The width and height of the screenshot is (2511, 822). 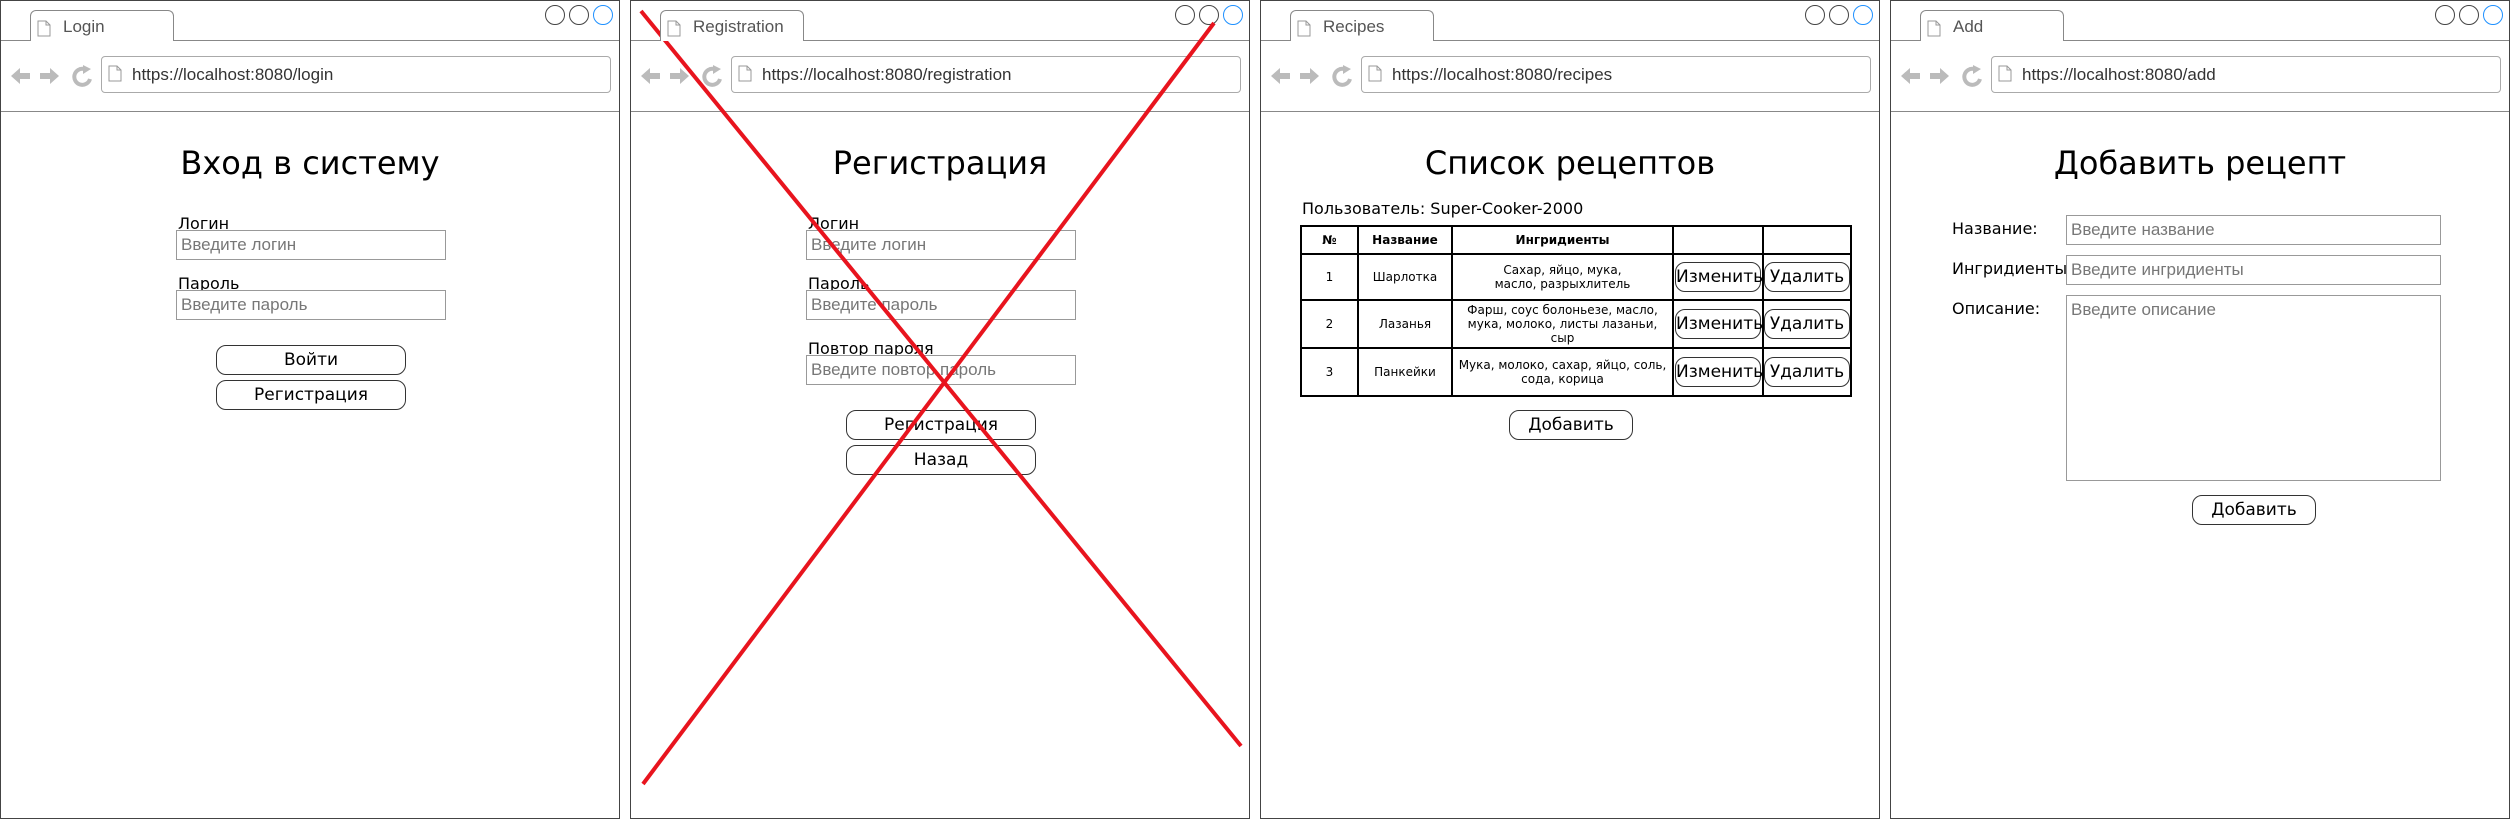 What do you see at coordinates (1329, 372) in the screenshot?
I see `cell-number: 3` at bounding box center [1329, 372].